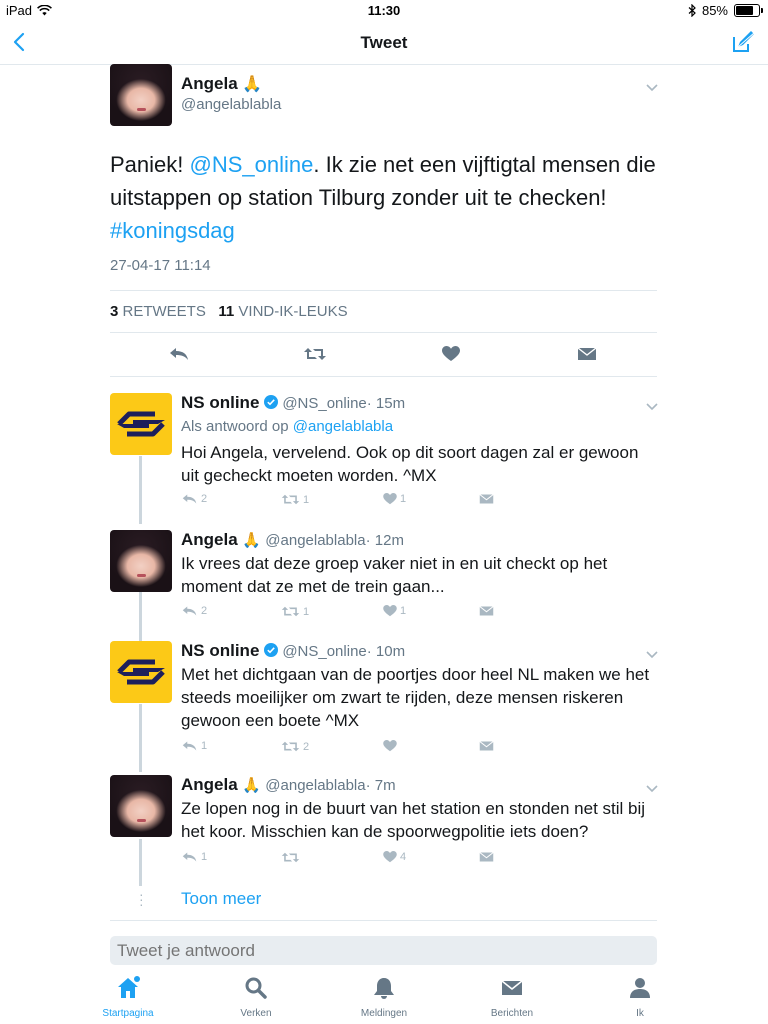  Describe the element at coordinates (221, 899) in the screenshot. I see `show-more-link: Toon meer` at that location.